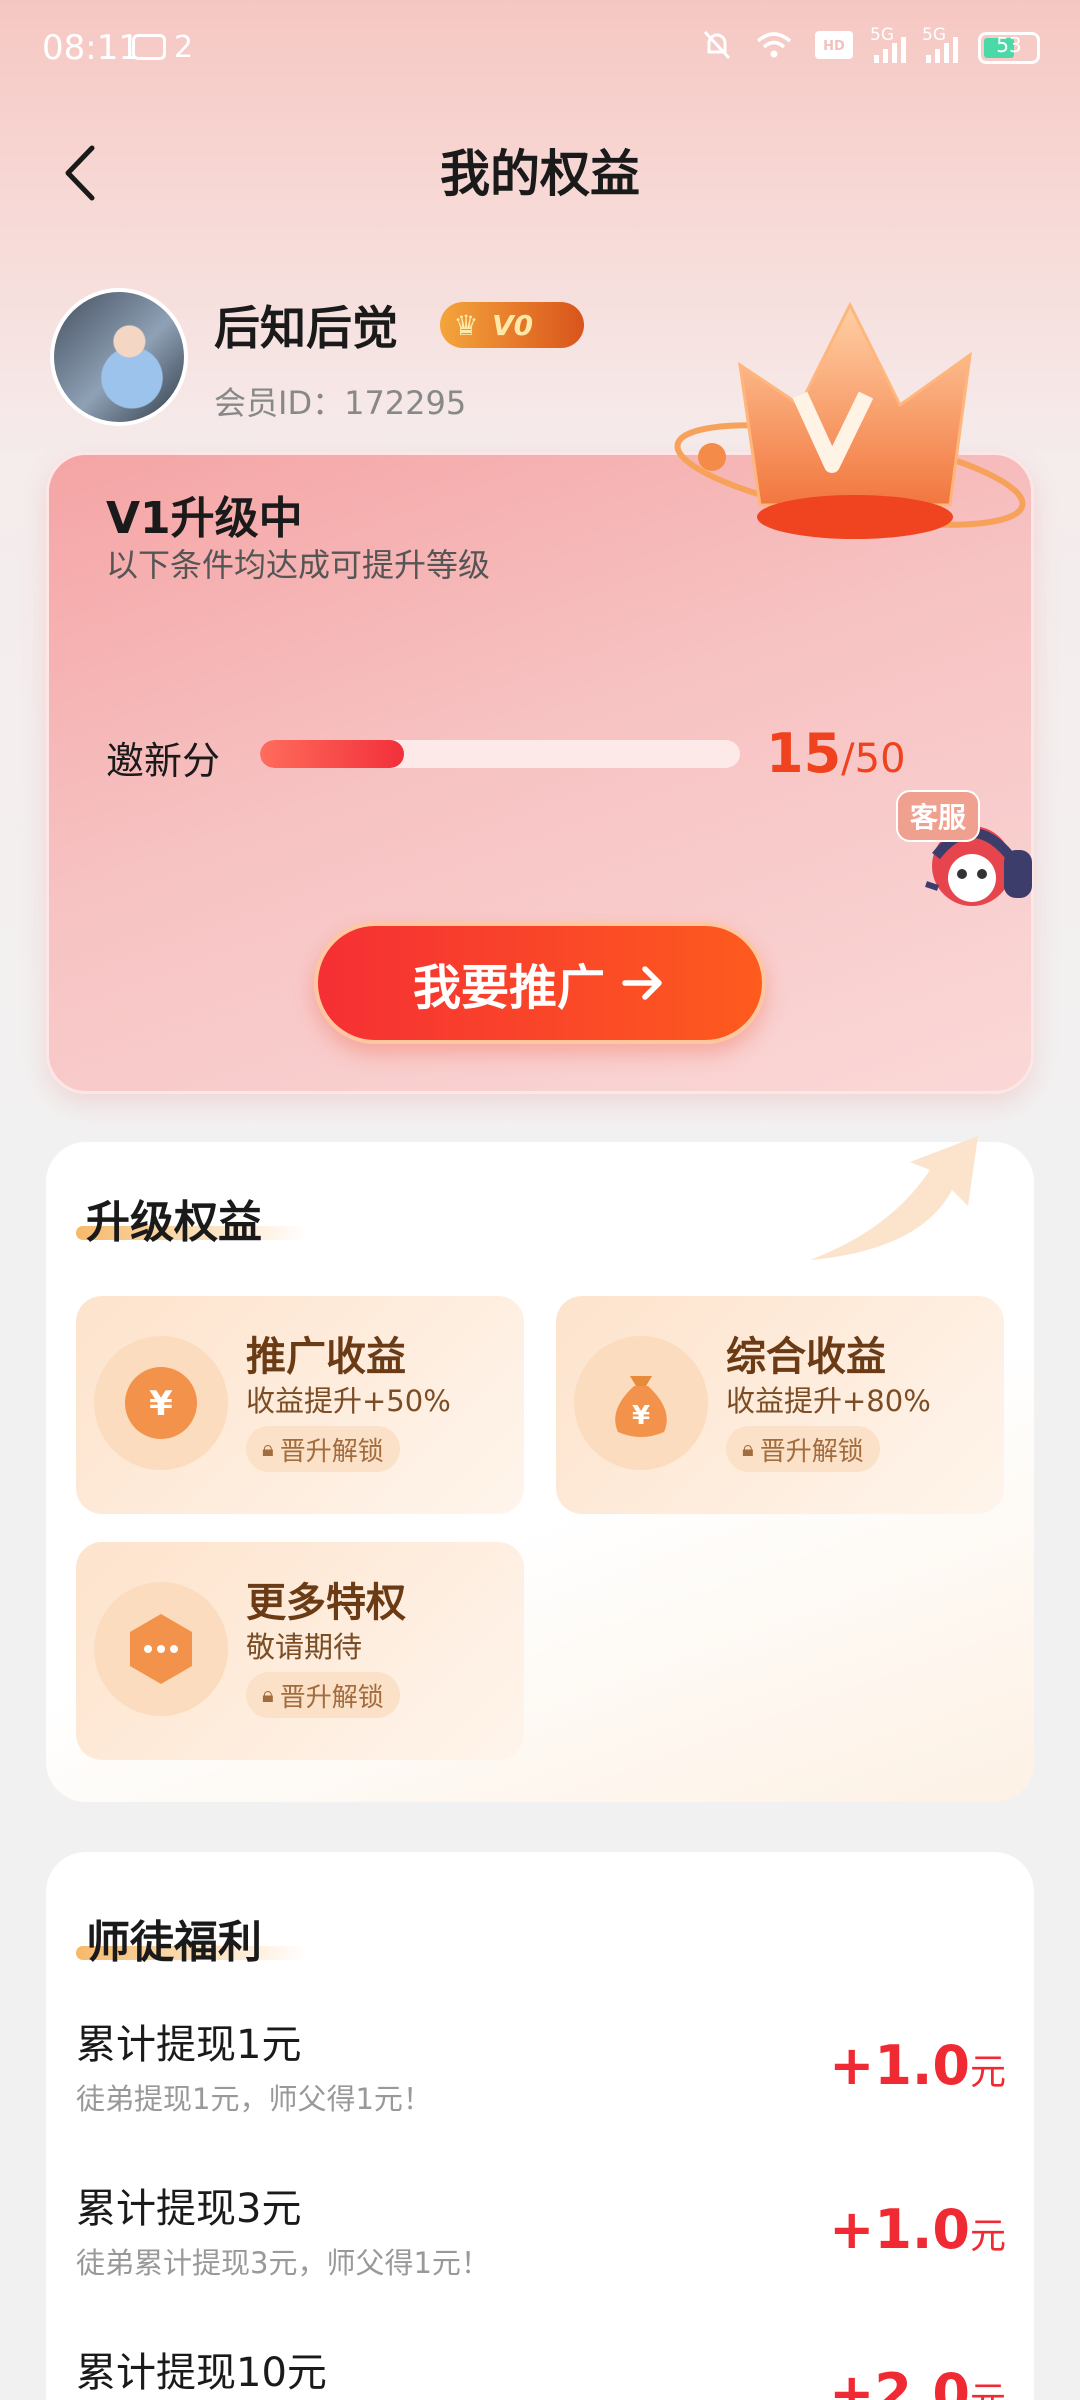  Describe the element at coordinates (119, 357) in the screenshot. I see `avatar` at that location.